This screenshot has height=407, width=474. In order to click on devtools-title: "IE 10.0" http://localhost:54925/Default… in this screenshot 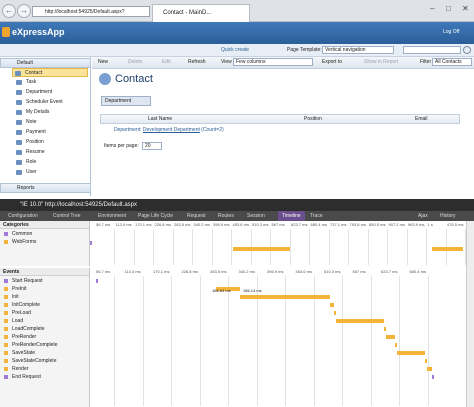, I will do `click(78, 205)`.